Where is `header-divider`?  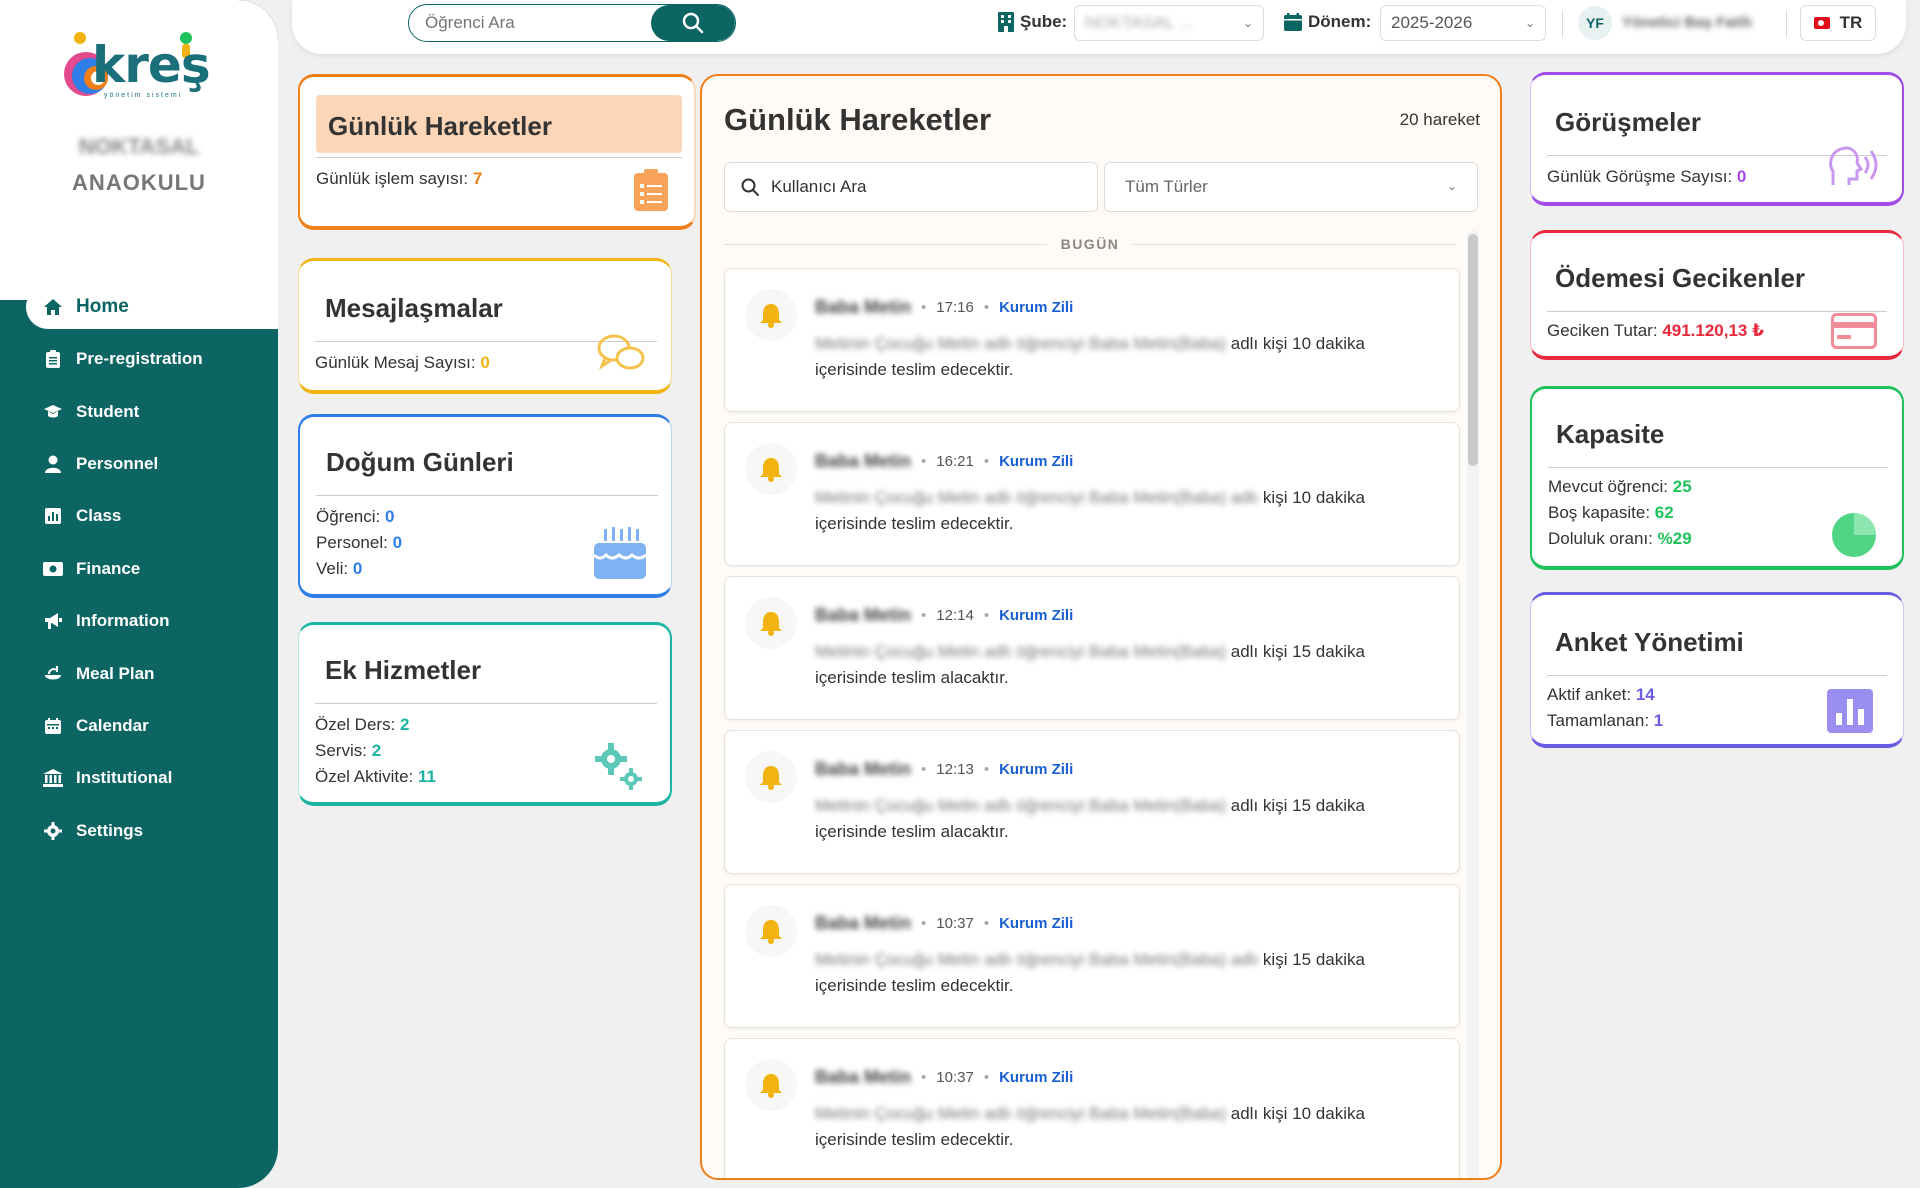
header-divider is located at coordinates (1562, 24).